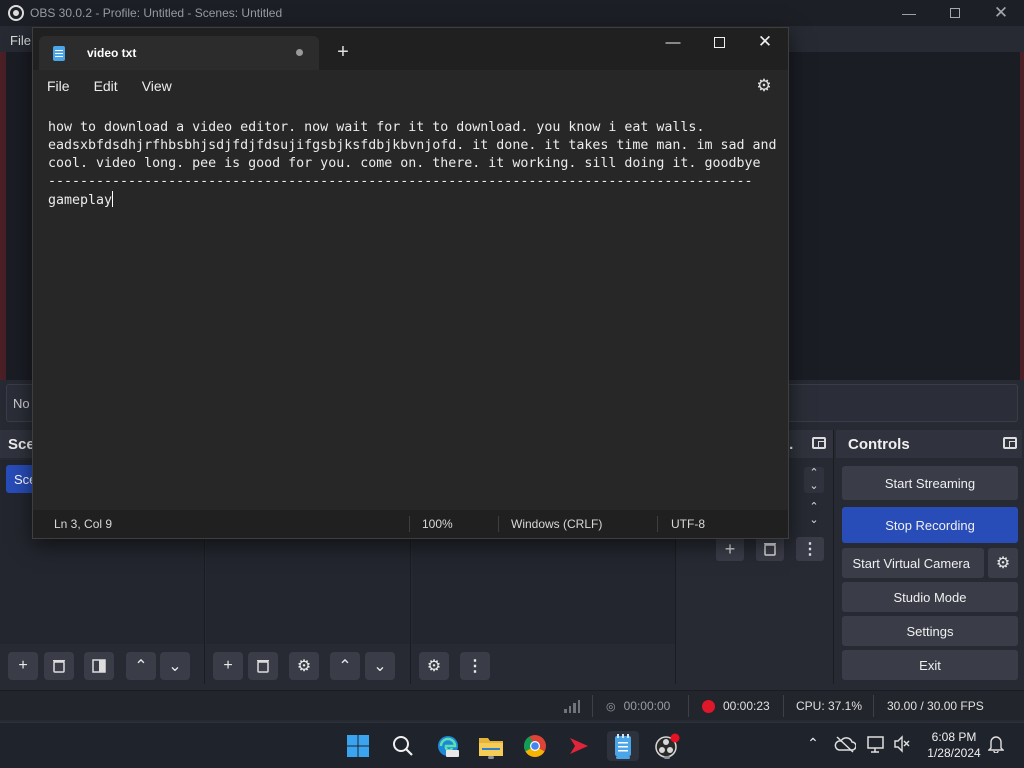 The image size is (1024, 768). Describe the element at coordinates (59, 53) in the screenshot. I see `notepad-file-icon` at that location.